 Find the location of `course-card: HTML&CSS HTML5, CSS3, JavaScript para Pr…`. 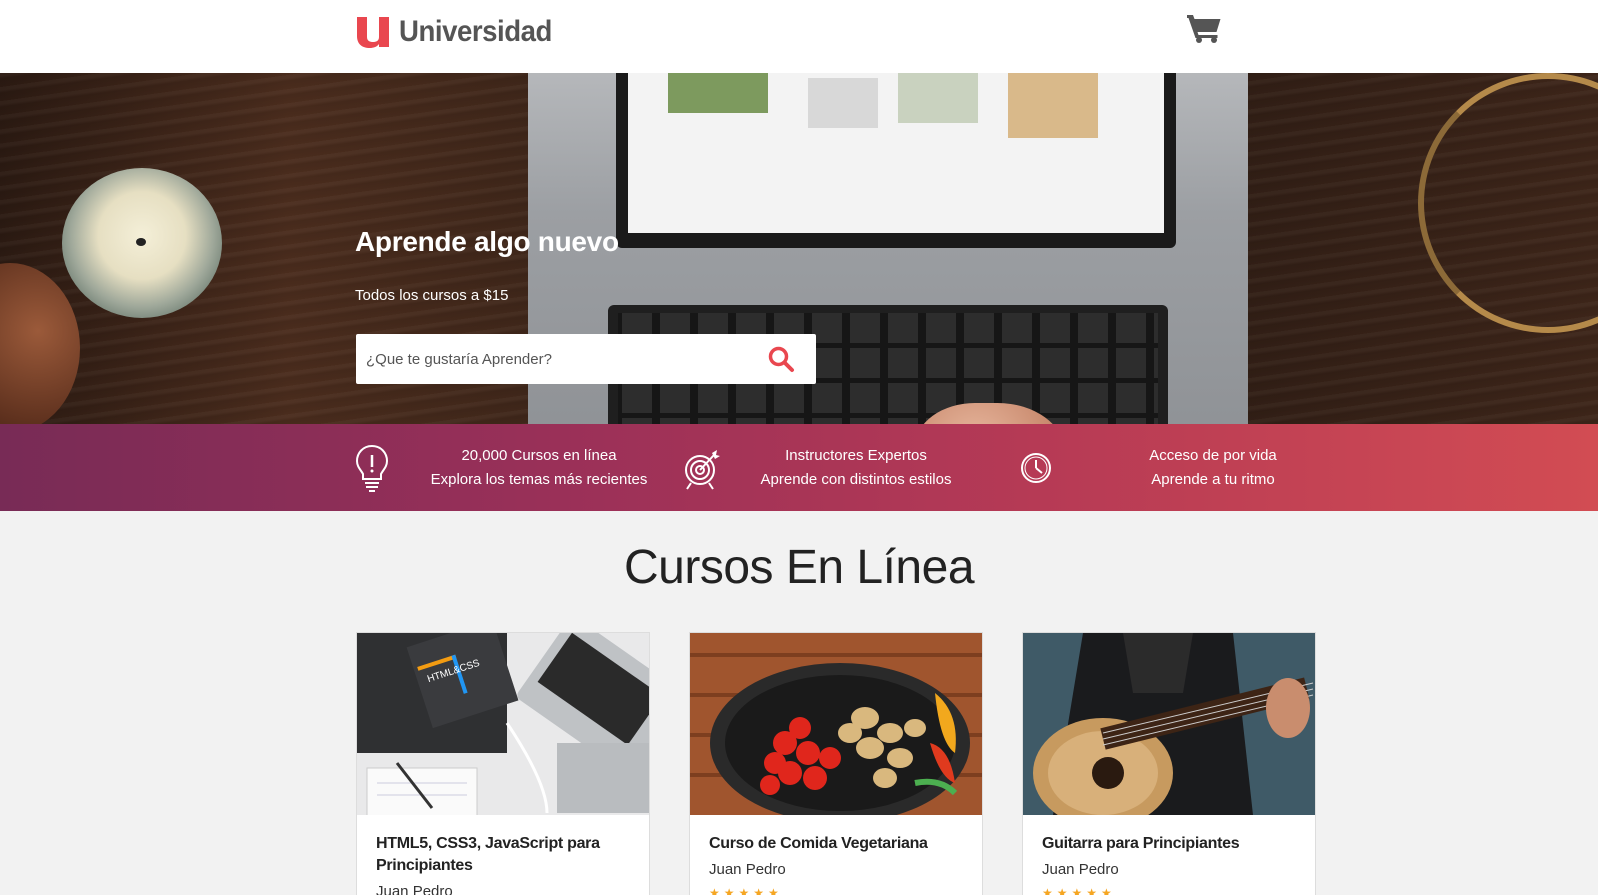

course-card: HTML&CSS HTML5, CSS3, JavaScript para Pr… is located at coordinates (503, 763).